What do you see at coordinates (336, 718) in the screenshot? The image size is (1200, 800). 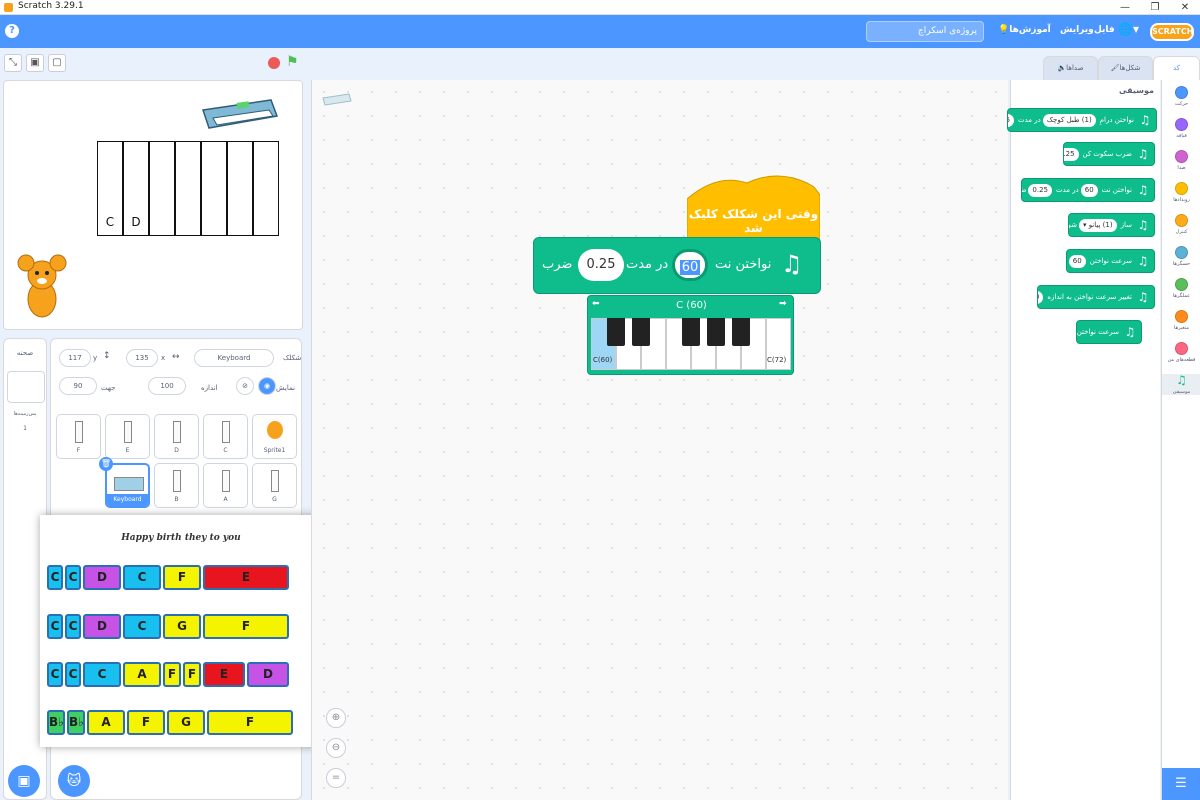 I see `zoom-in-icon: ⊕` at bounding box center [336, 718].